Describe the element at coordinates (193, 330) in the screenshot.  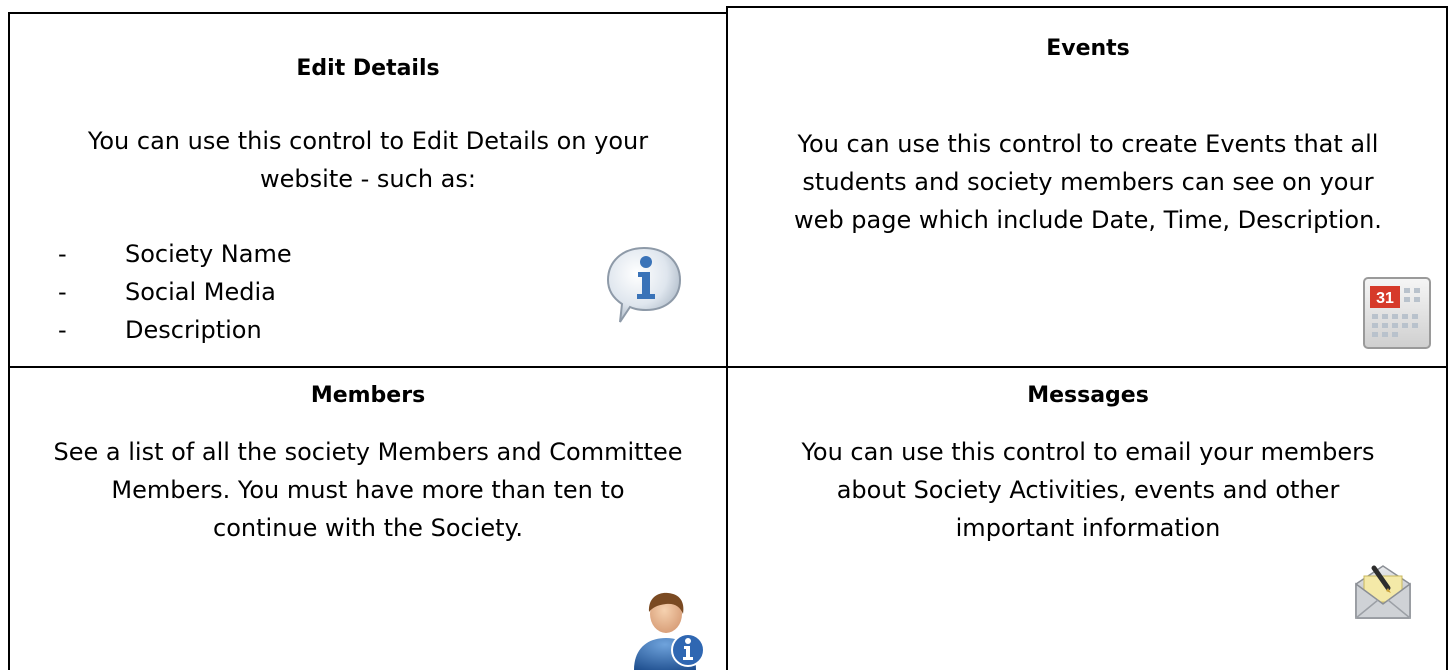
I see `bullet-text: Description` at that location.